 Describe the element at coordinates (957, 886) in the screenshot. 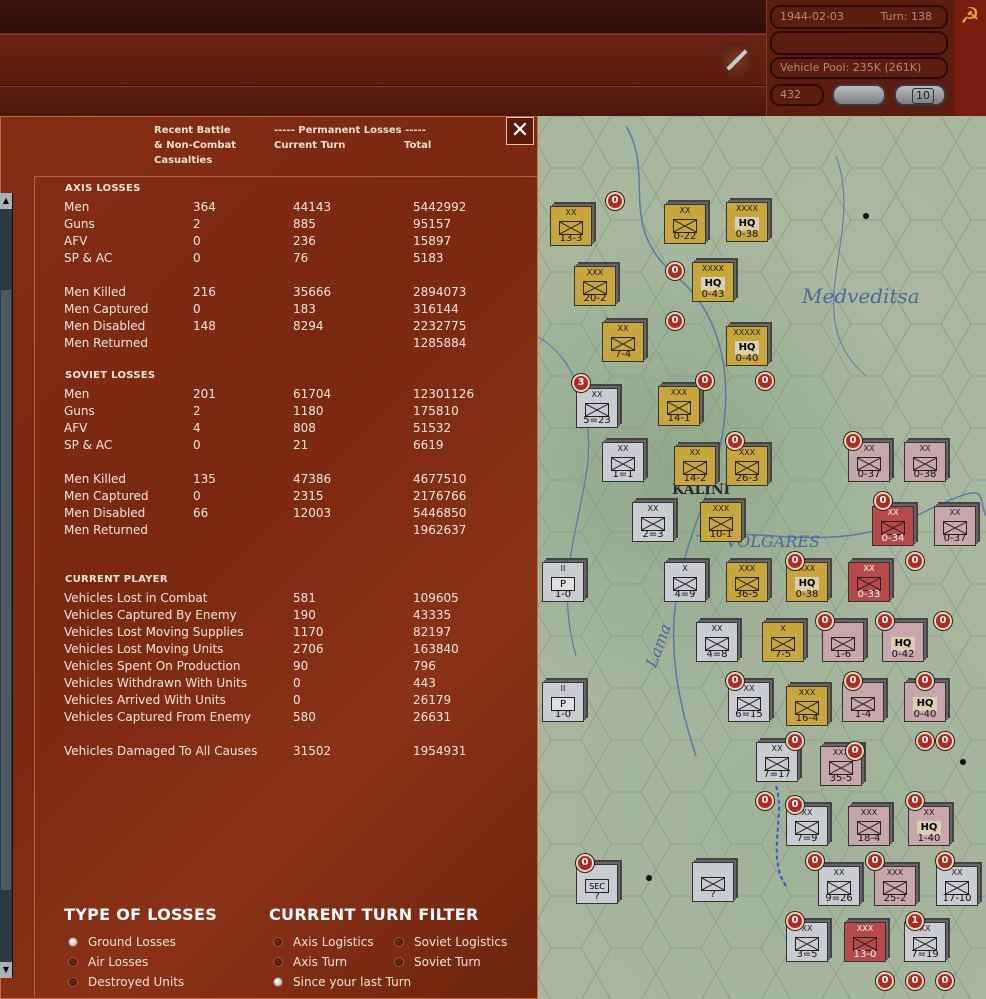

I see `unit-counter: XX 17-10` at that location.